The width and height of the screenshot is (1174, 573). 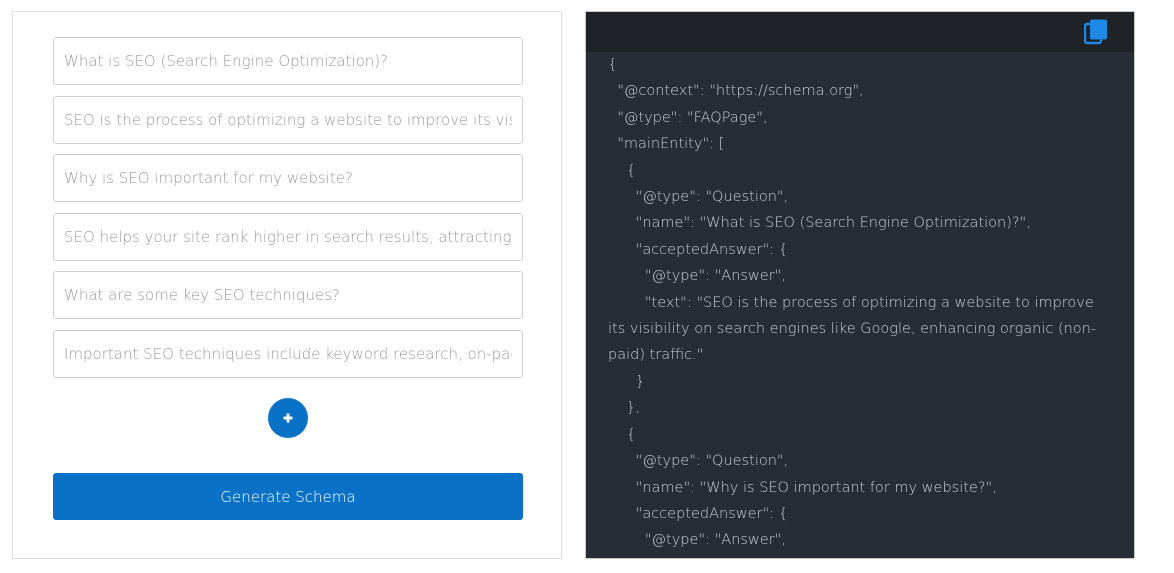 I want to click on code-toolbar, so click(x=860, y=32).